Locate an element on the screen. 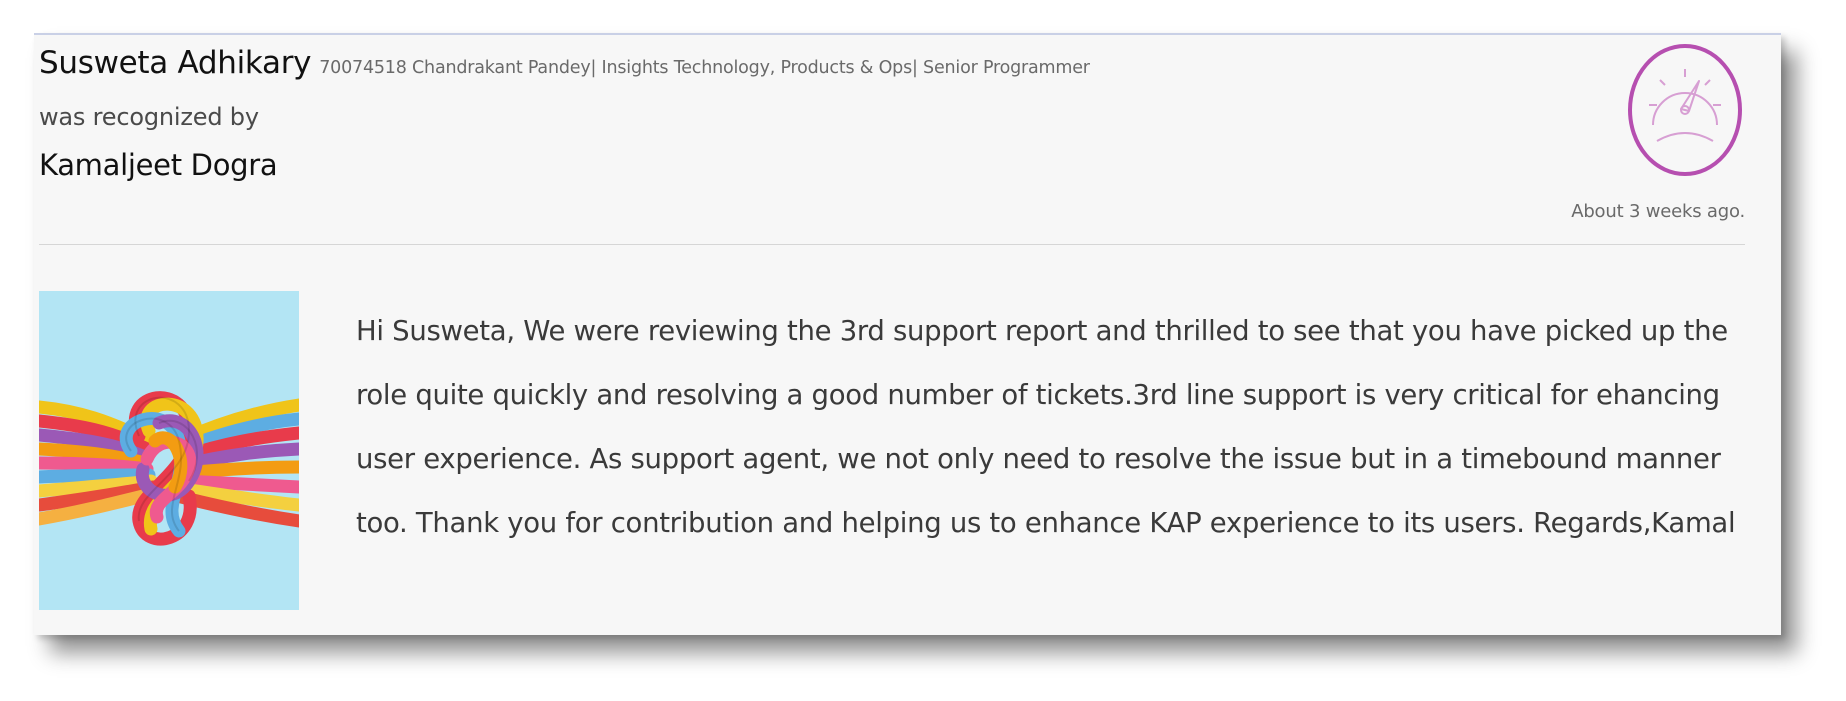 This screenshot has width=1846, height=701. recipient-name: Susweta Adhikary is located at coordinates (175, 63).